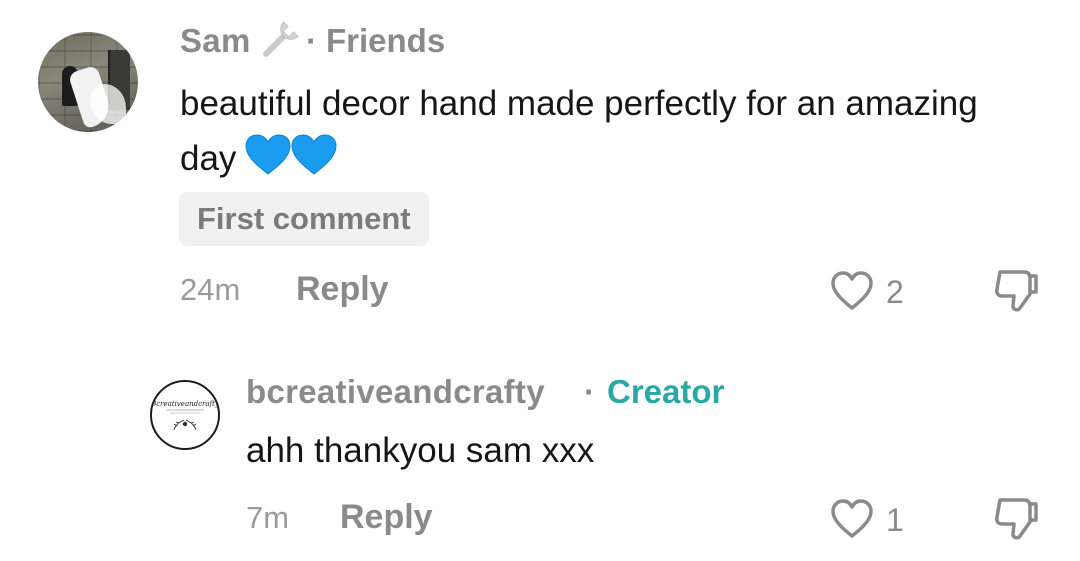  I want to click on comment-username: bcreativeandcrafty, so click(395, 392).